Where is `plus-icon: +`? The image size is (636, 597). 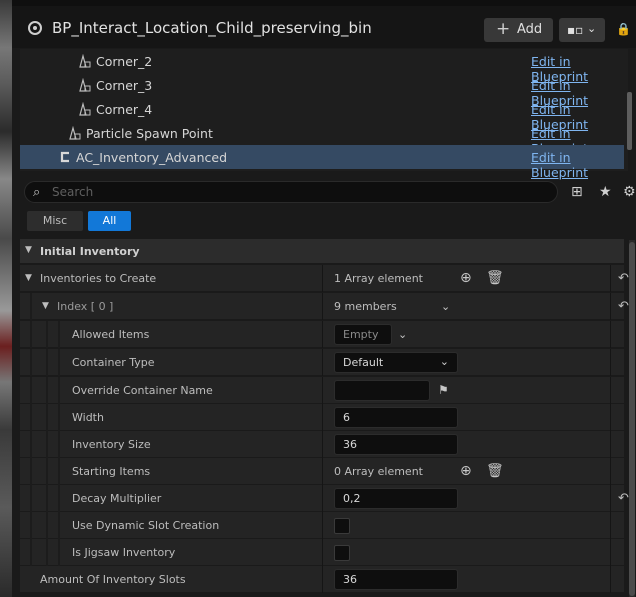 plus-icon: + is located at coordinates (503, 29).